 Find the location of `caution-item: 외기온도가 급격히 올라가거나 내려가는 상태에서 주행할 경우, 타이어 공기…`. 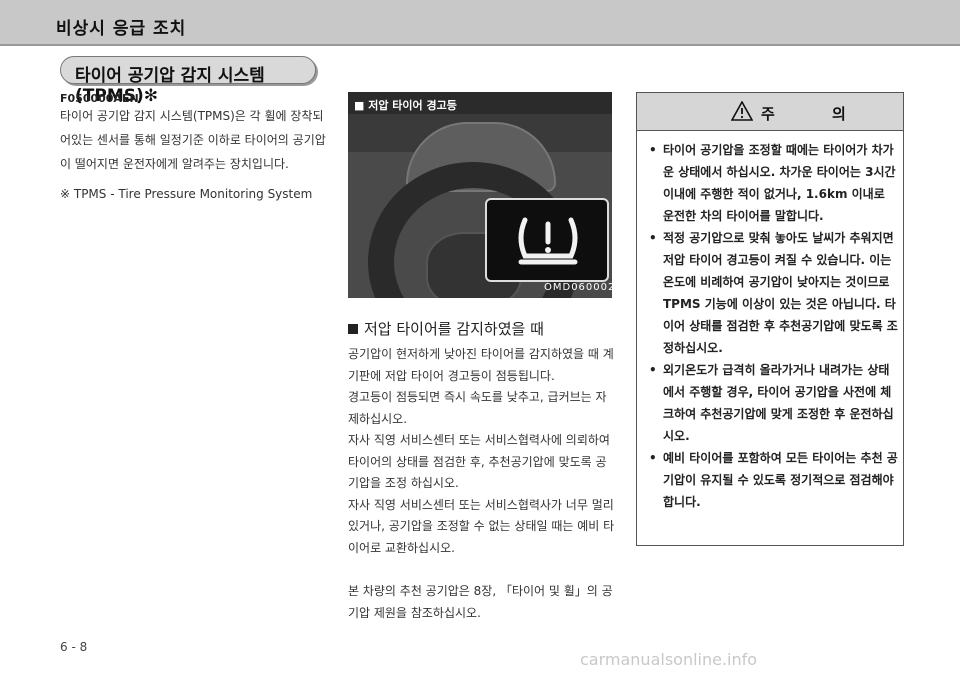

caution-item: 외기온도가 급격히 올라가거나 내려가는 상태에서 주행할 경우, 타이어 공기… is located at coordinates (773, 403).